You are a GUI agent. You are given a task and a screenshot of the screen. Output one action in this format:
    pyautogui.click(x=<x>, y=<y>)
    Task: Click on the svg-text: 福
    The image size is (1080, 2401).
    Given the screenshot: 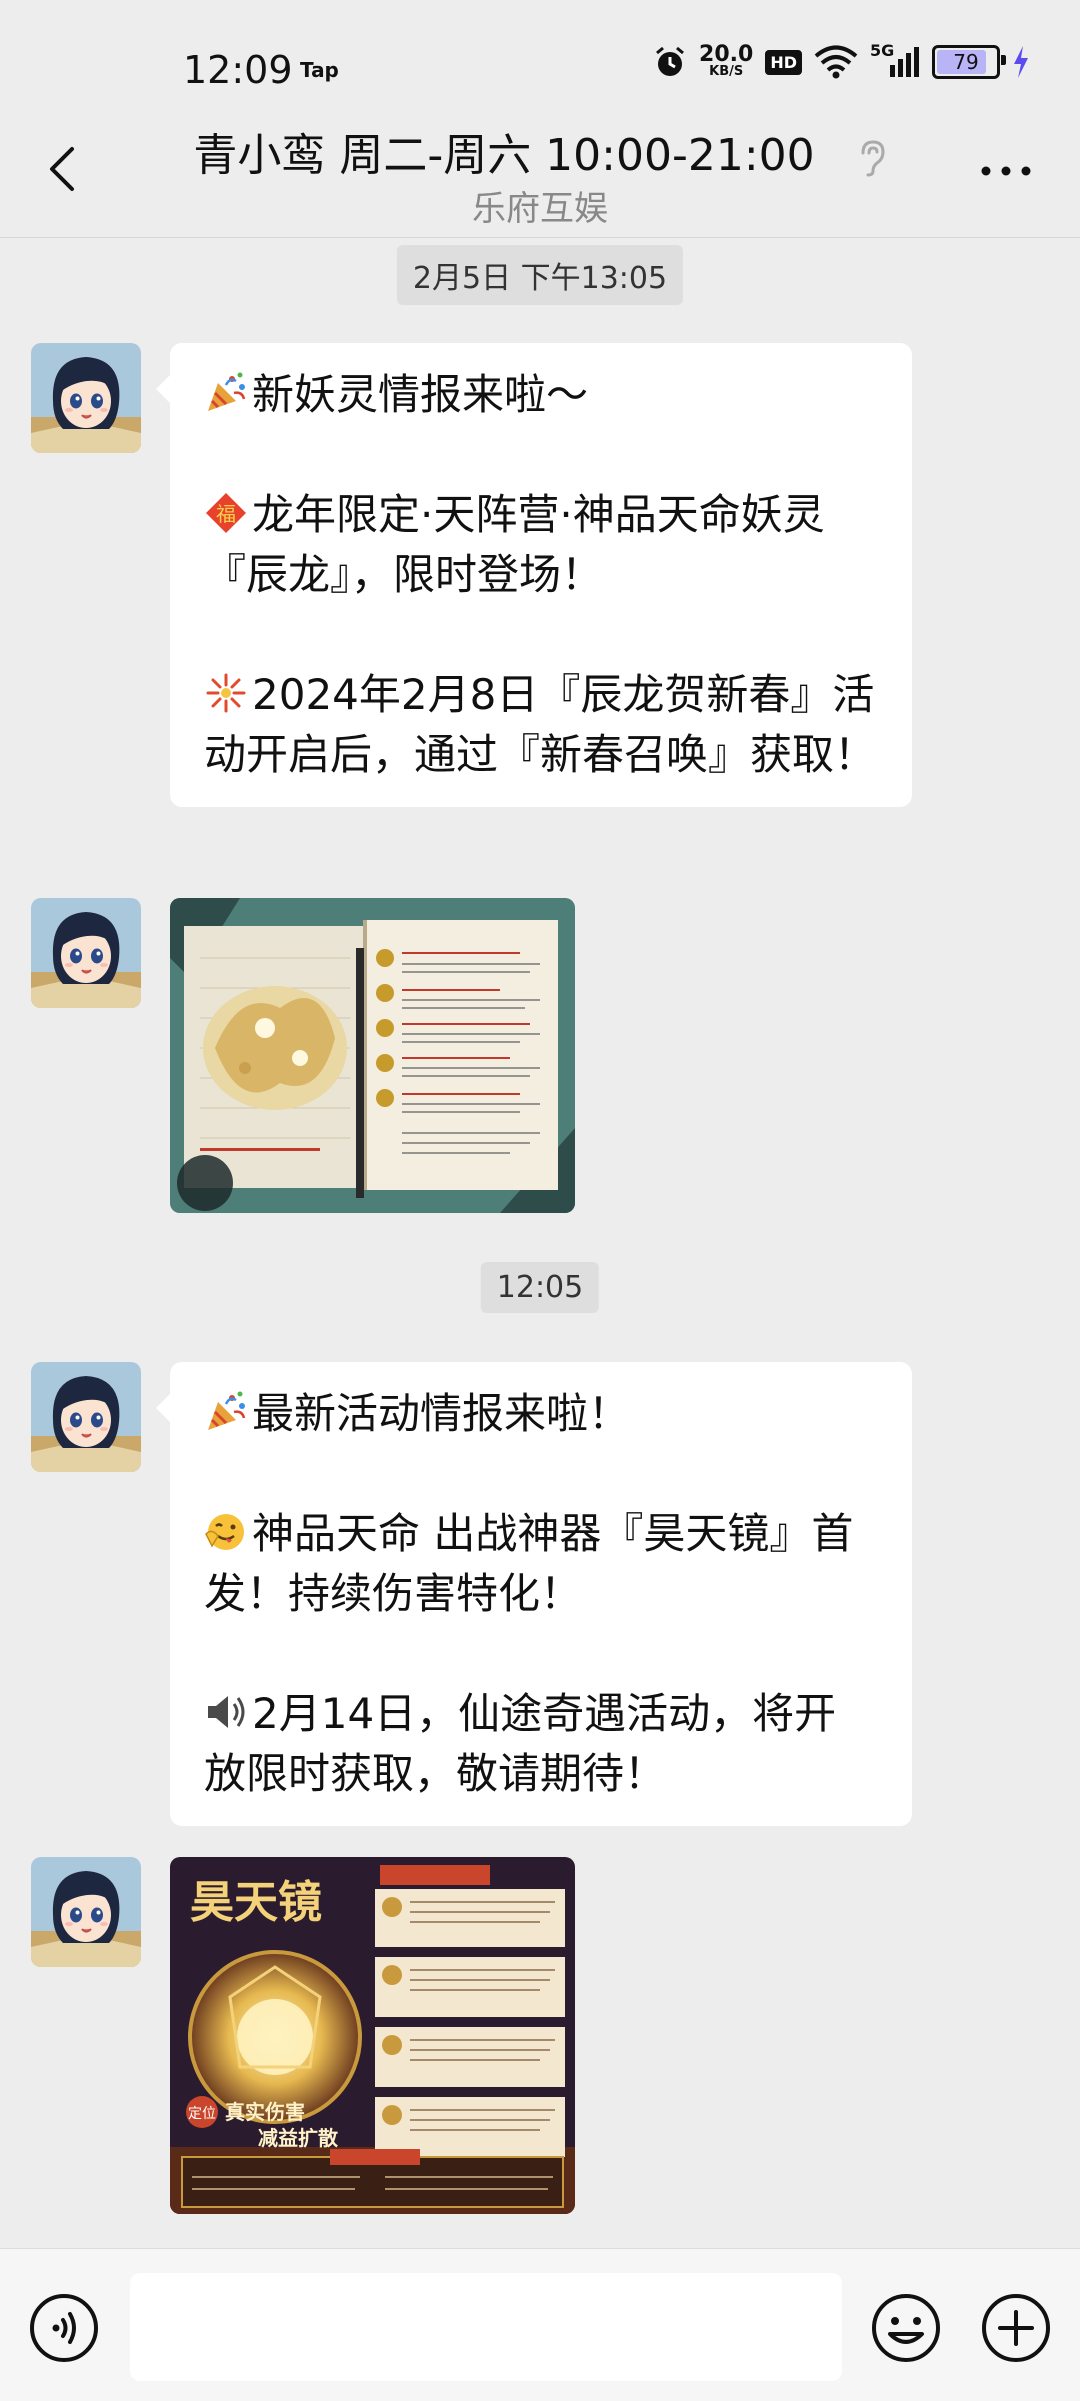 What is the action you would take?
    pyautogui.click(x=226, y=514)
    